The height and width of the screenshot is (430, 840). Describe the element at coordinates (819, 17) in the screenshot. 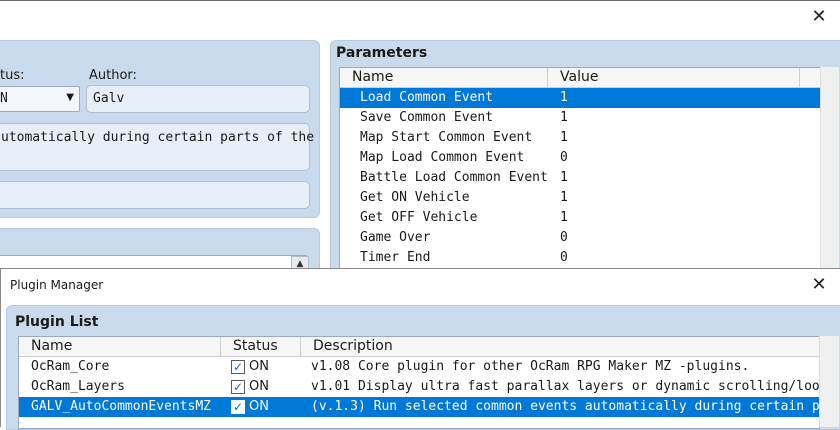

I see `settings-close-button: ✕` at that location.